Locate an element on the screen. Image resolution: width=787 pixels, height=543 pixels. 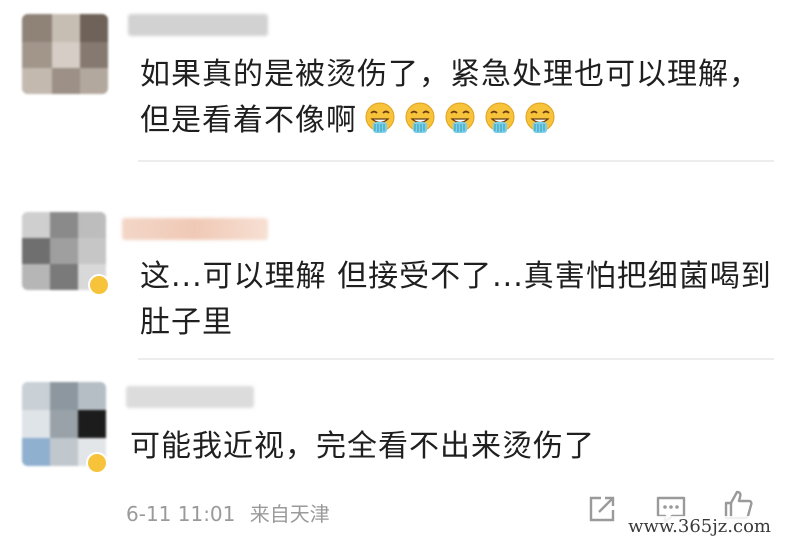
comment-text-line: 可能我近视，完全看不出来烫伤了 is located at coordinates (362, 446).